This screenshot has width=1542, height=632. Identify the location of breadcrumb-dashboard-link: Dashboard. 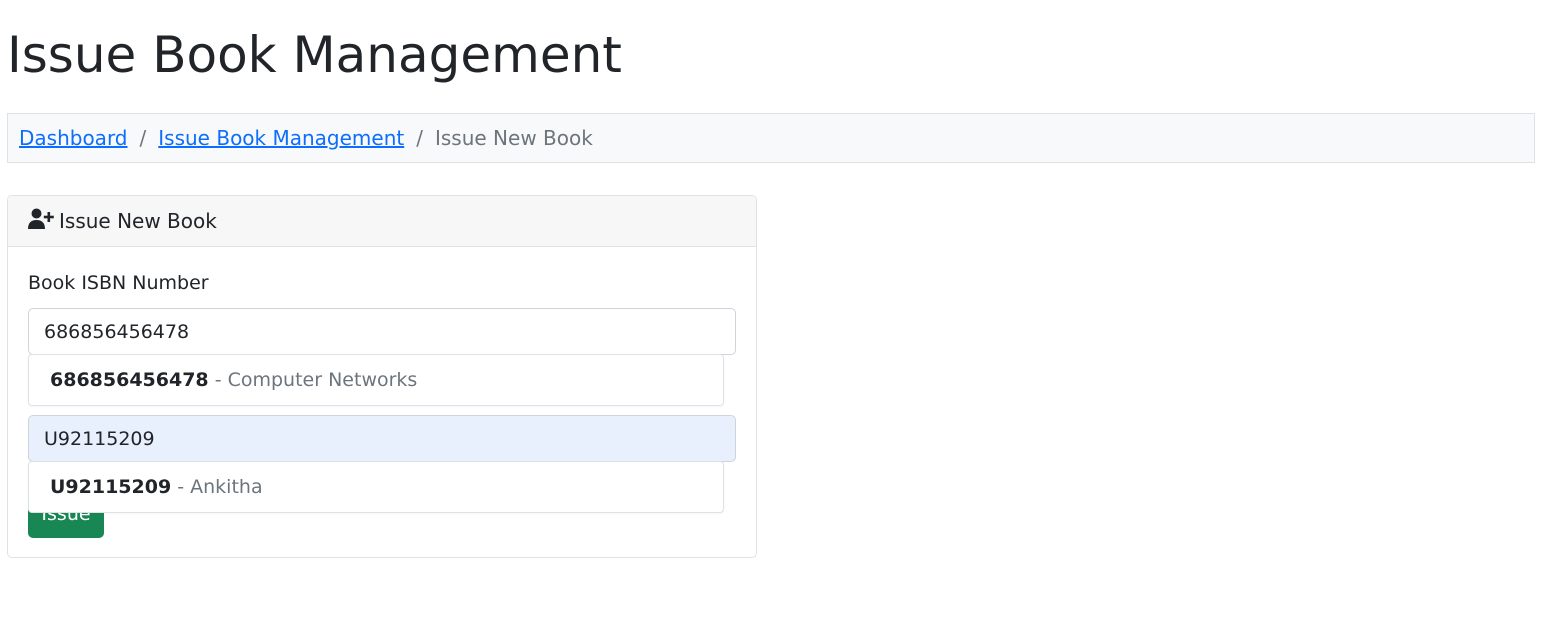
(73, 138).